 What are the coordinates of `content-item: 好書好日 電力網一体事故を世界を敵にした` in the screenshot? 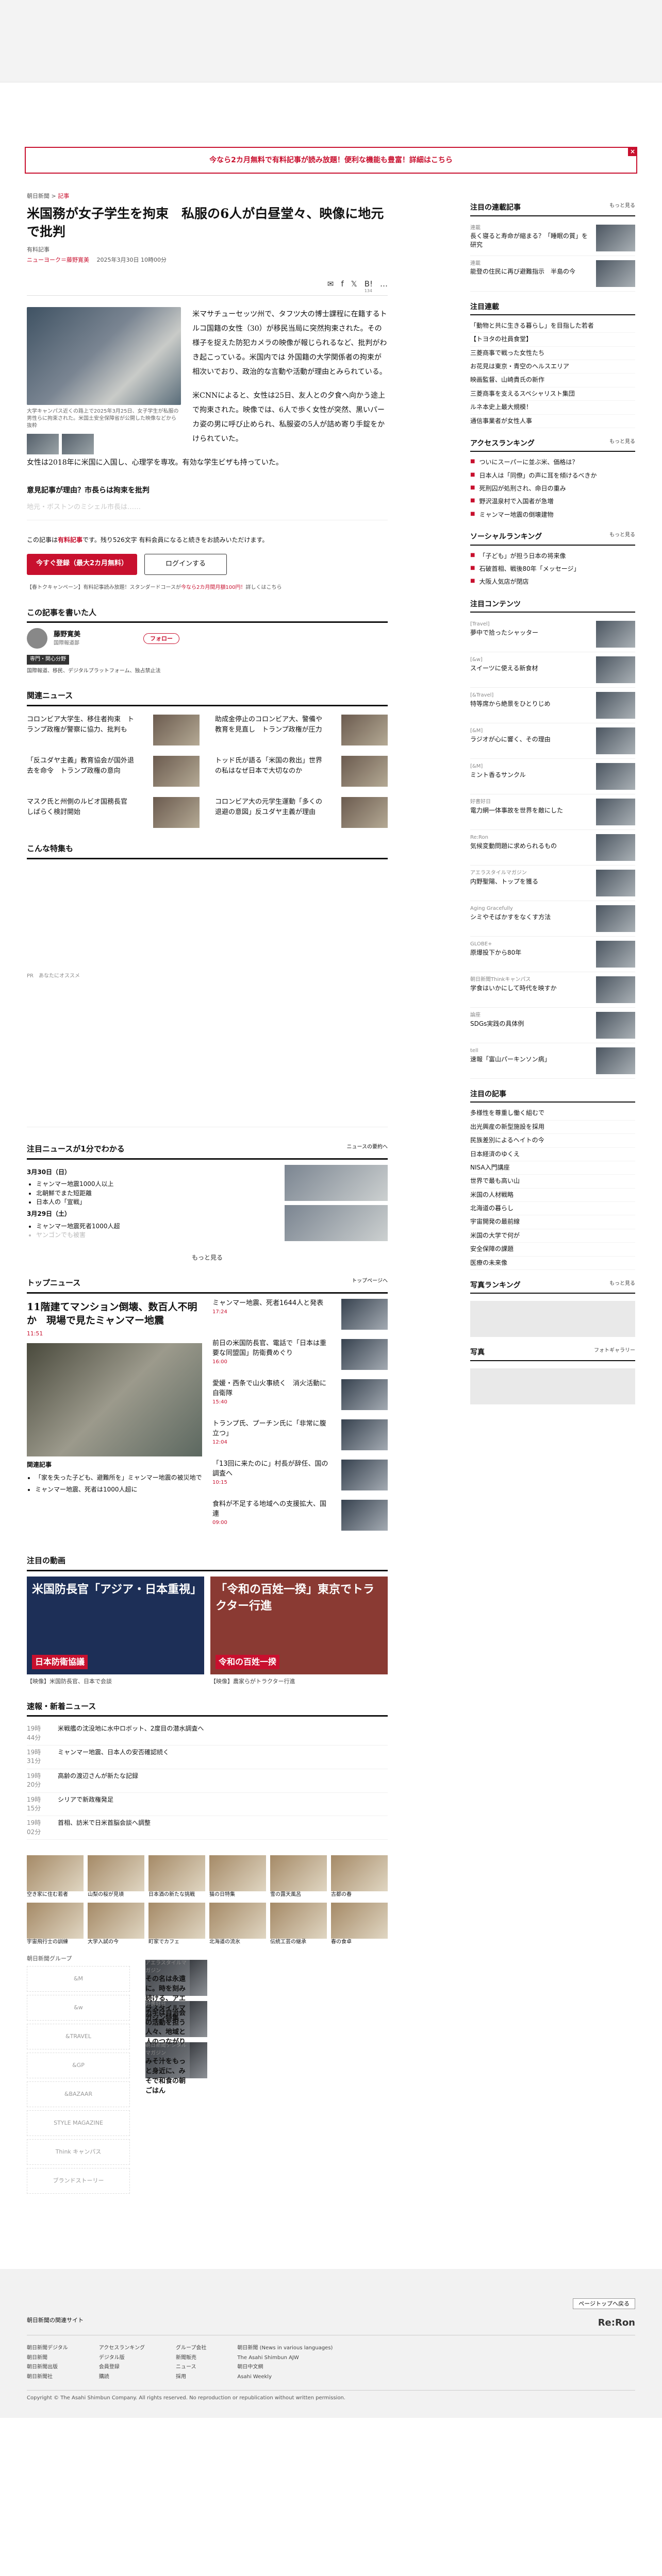 It's located at (553, 812).